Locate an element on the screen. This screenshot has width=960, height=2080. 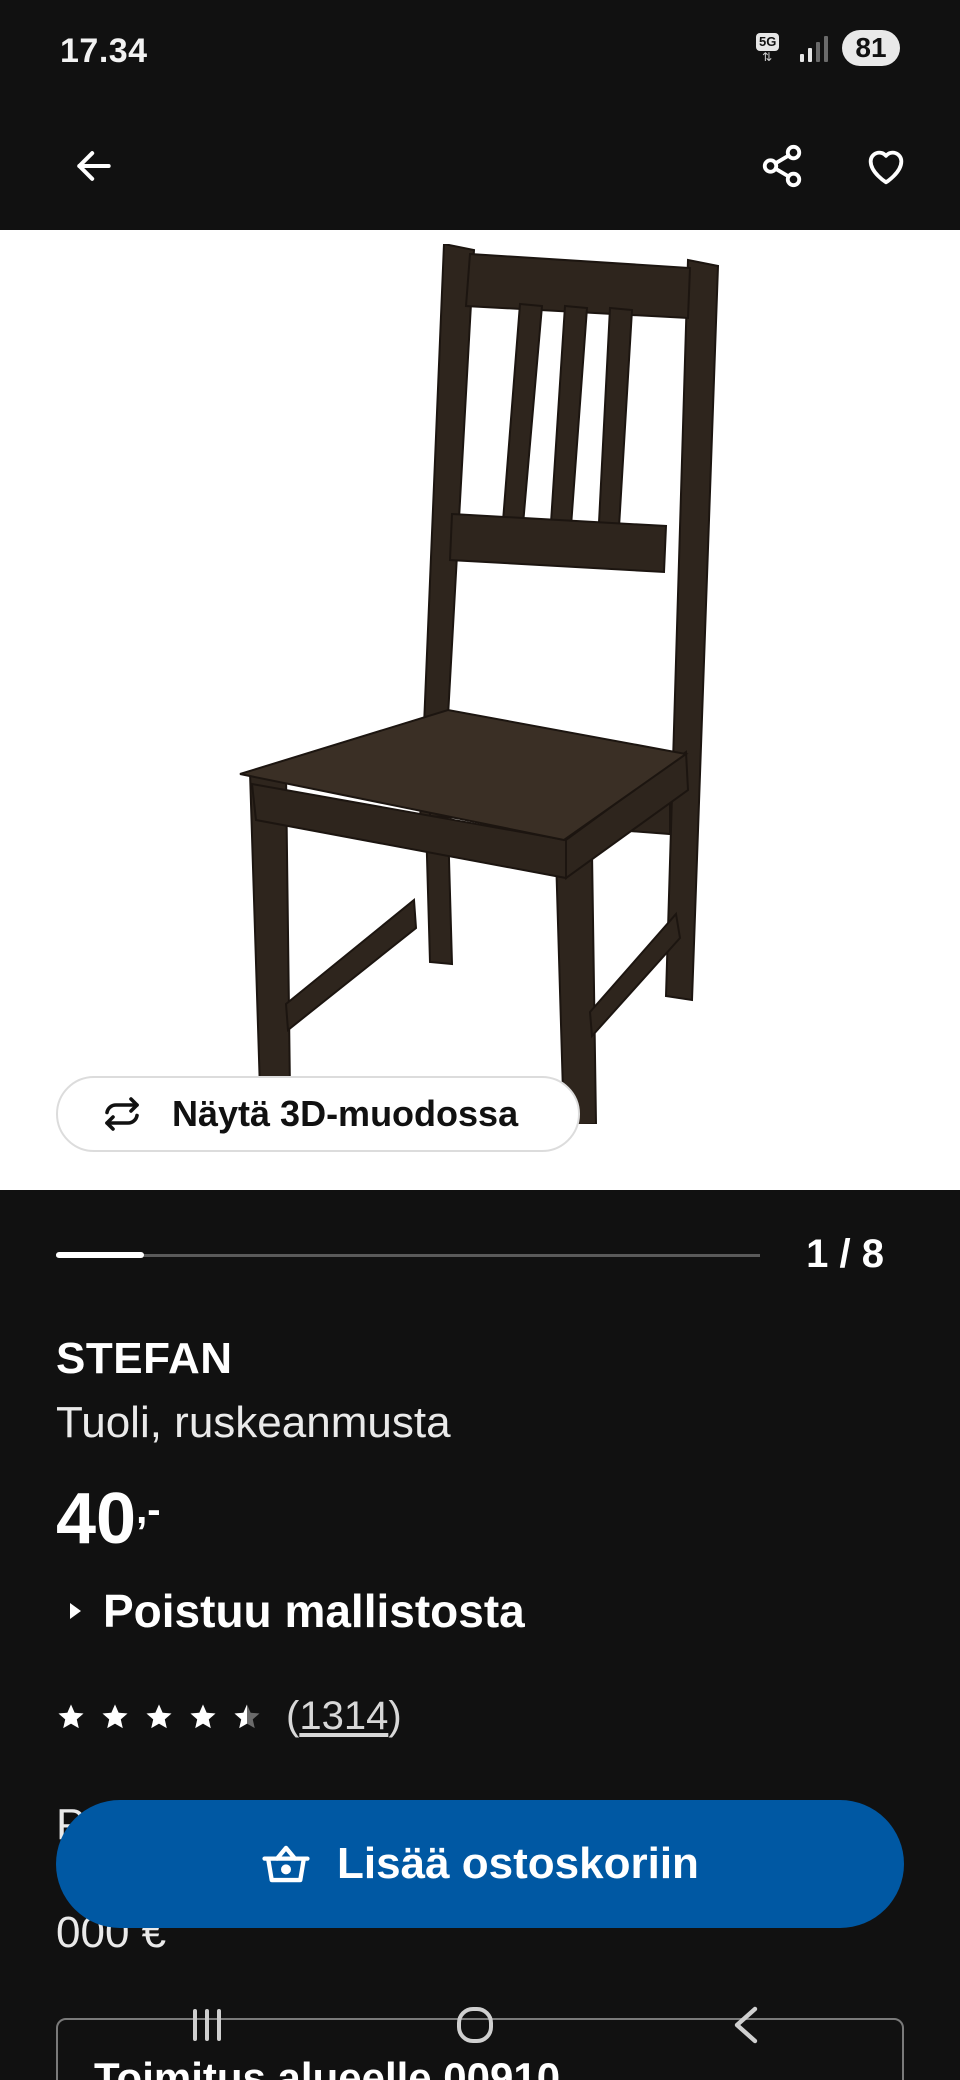
view-3d-label: Näytä 3D-muodossa is located at coordinates (345, 1113).